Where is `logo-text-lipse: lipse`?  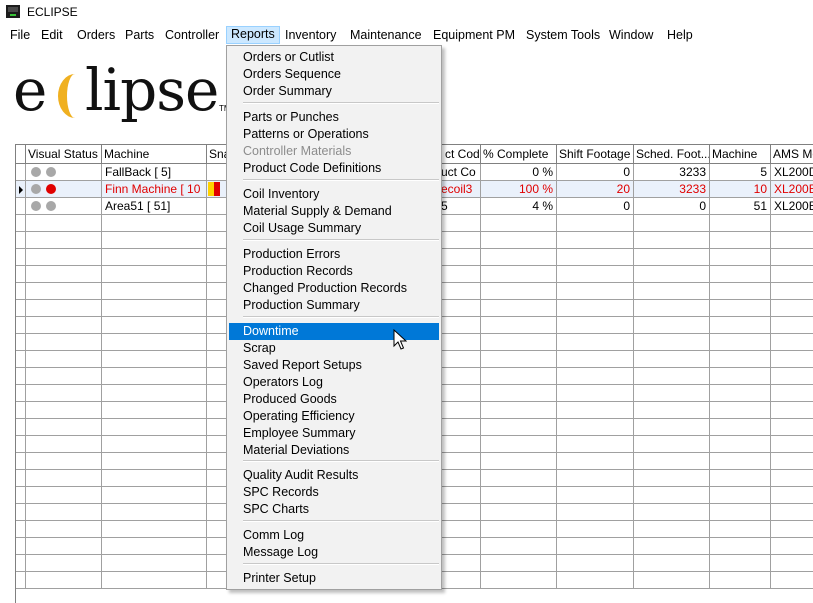
logo-text-lipse: lipse is located at coordinates (152, 90).